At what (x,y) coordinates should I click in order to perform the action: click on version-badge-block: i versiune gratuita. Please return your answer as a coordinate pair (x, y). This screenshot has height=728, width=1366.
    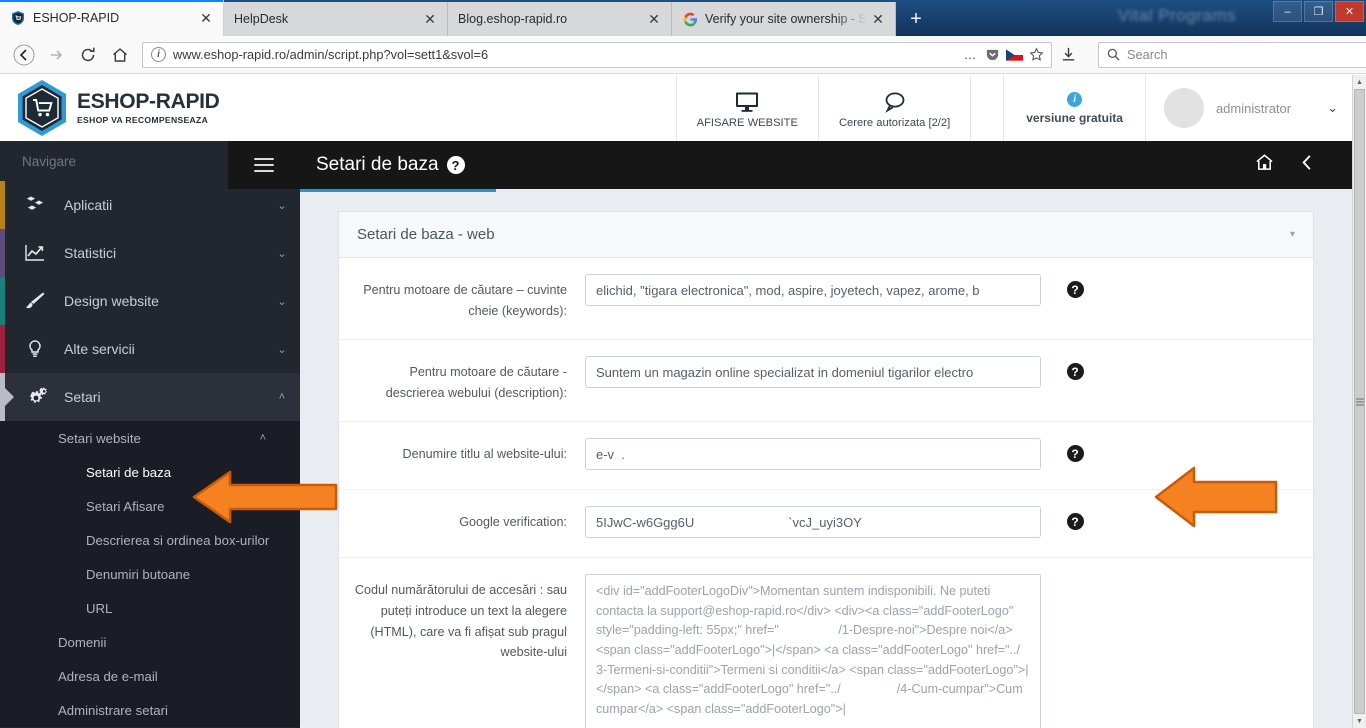
    Looking at the image, I should click on (1074, 108).